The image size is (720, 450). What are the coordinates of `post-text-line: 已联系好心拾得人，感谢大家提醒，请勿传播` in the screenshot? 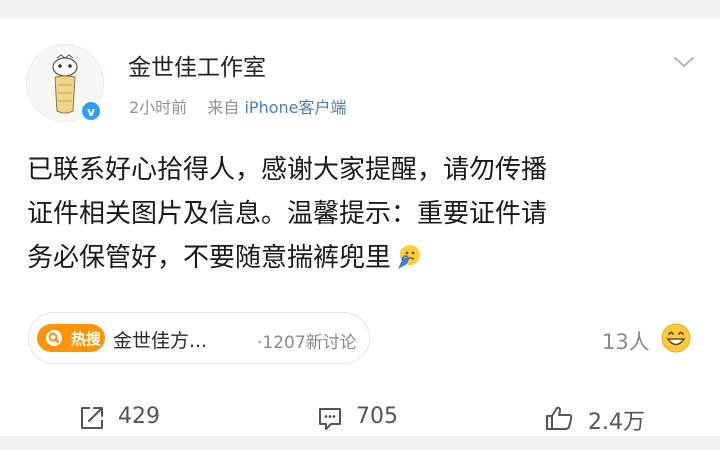 It's located at (287, 170).